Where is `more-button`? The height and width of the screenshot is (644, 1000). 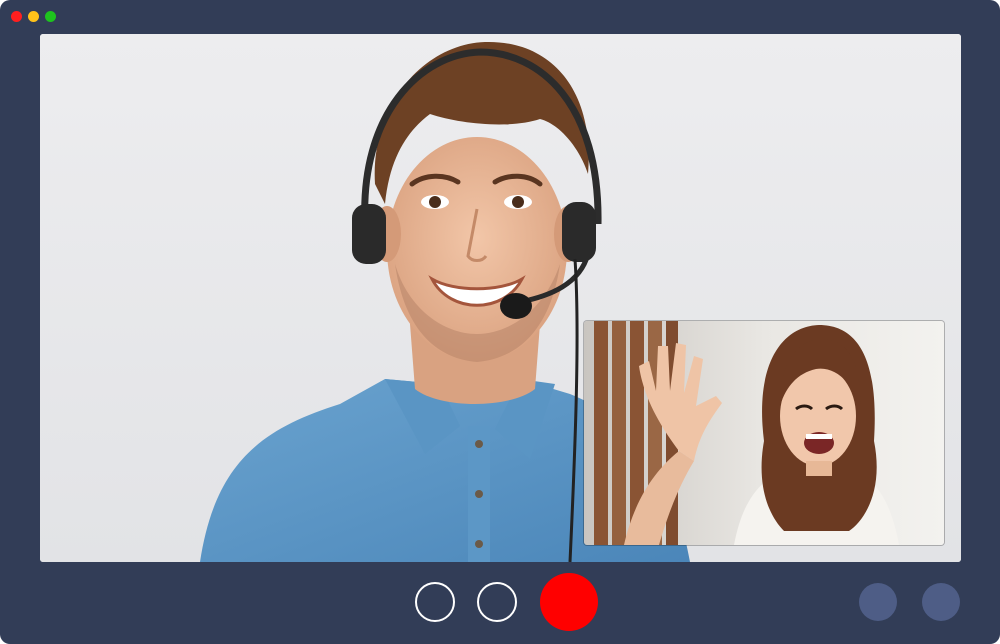
more-button is located at coordinates (941, 602).